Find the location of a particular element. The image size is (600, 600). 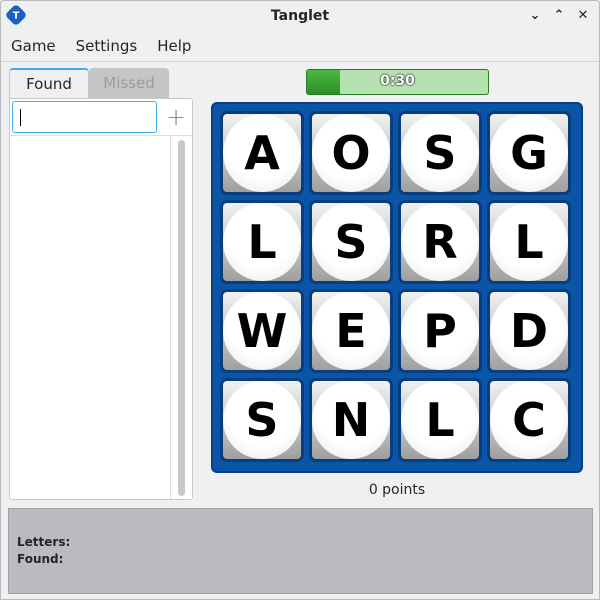

letter-tile-letter: W is located at coordinates (262, 331).